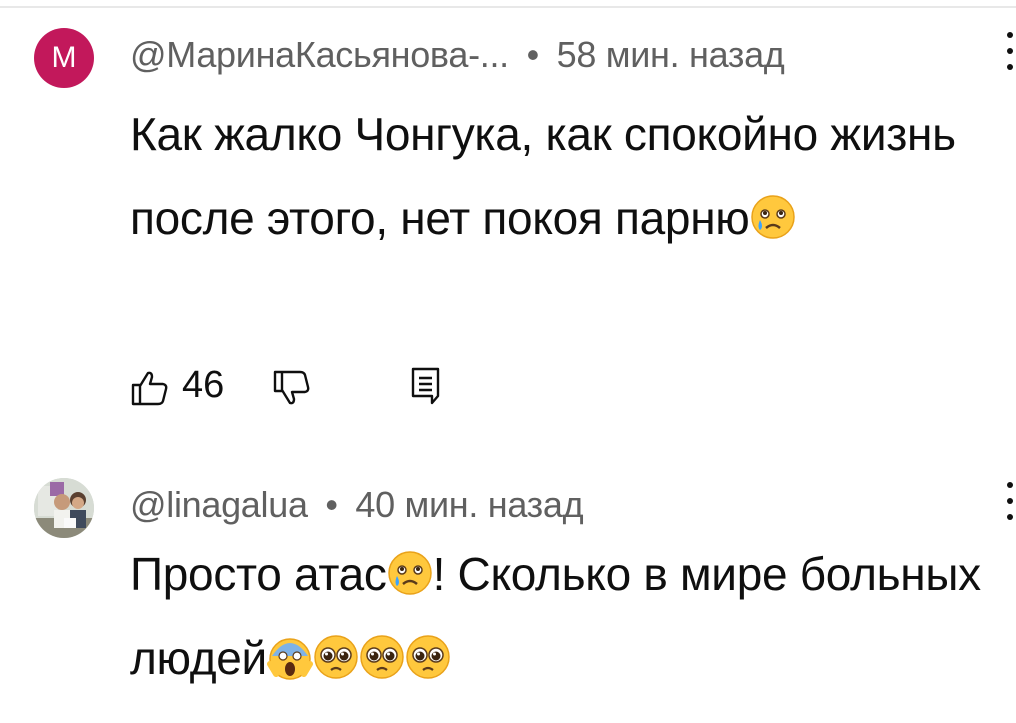  What do you see at coordinates (469, 504) in the screenshot?
I see `comment-time: 40 мин. назад` at bounding box center [469, 504].